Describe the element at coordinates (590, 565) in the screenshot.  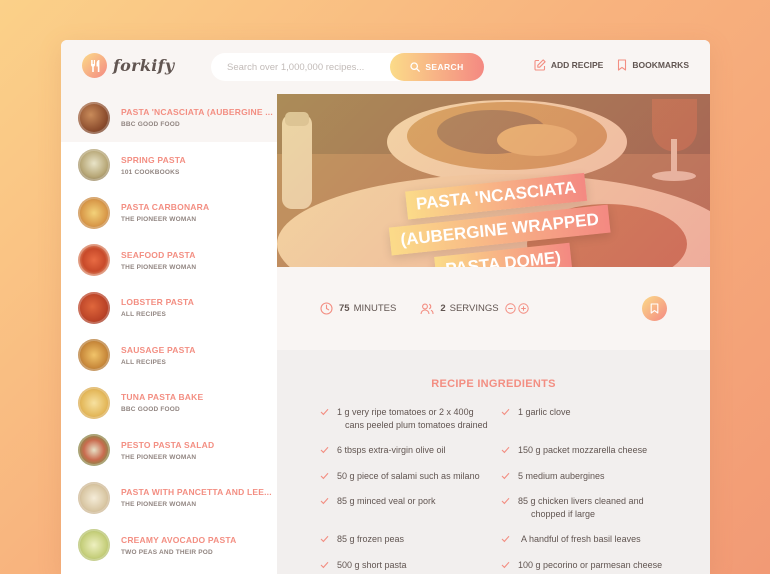
I see `ingredient-text: 100 g pecorino or parmesan cheese` at that location.